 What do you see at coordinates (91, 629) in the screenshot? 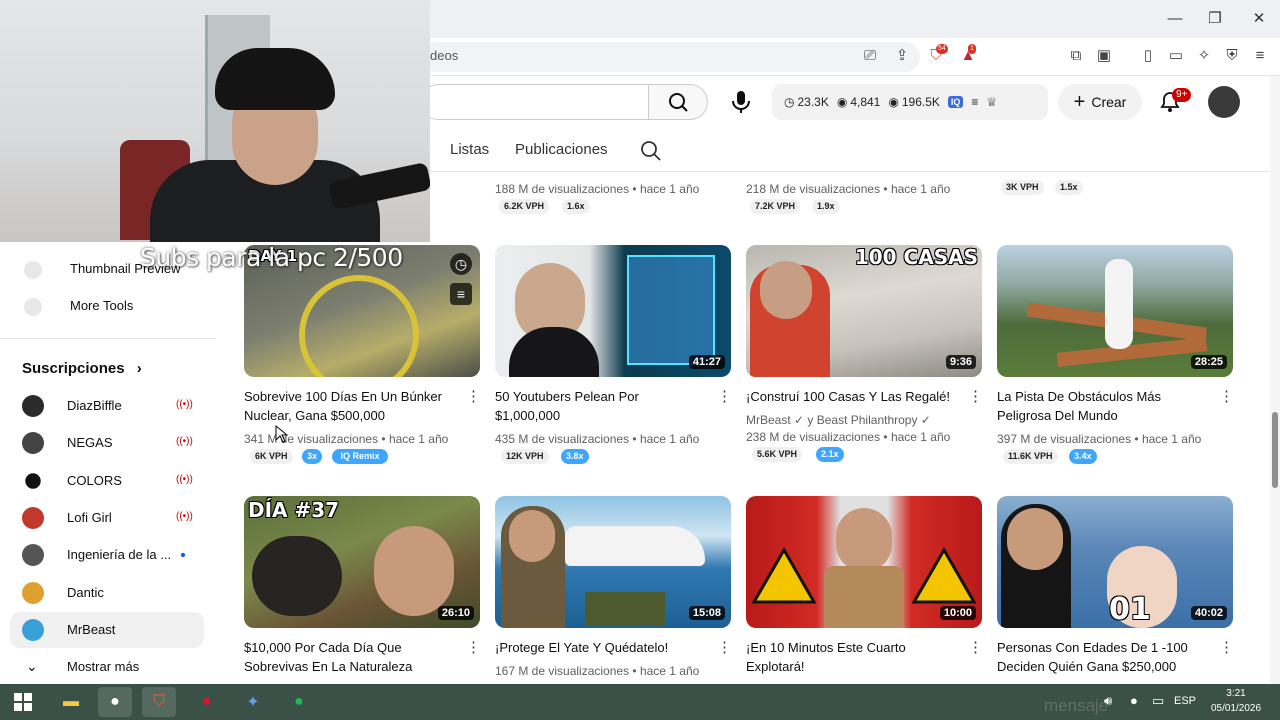
I see `channel-name: MrBeast` at bounding box center [91, 629].